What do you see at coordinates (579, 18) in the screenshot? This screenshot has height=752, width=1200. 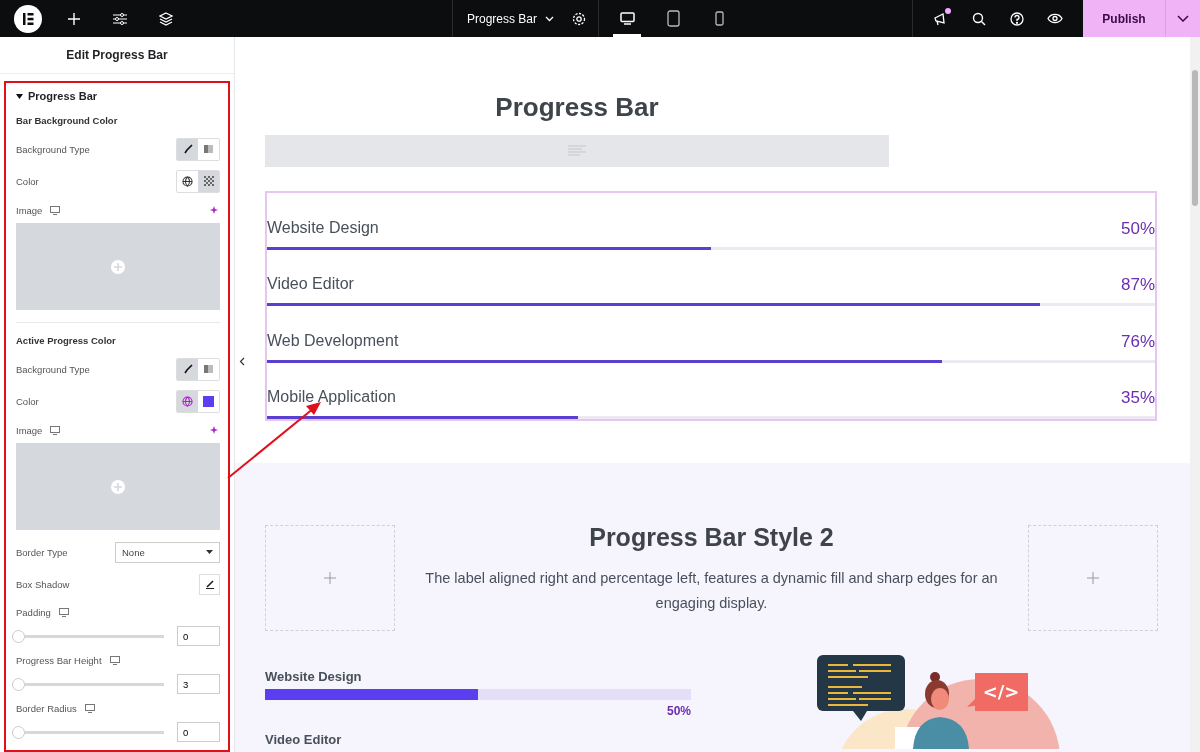 I see `settings-icon` at bounding box center [579, 18].